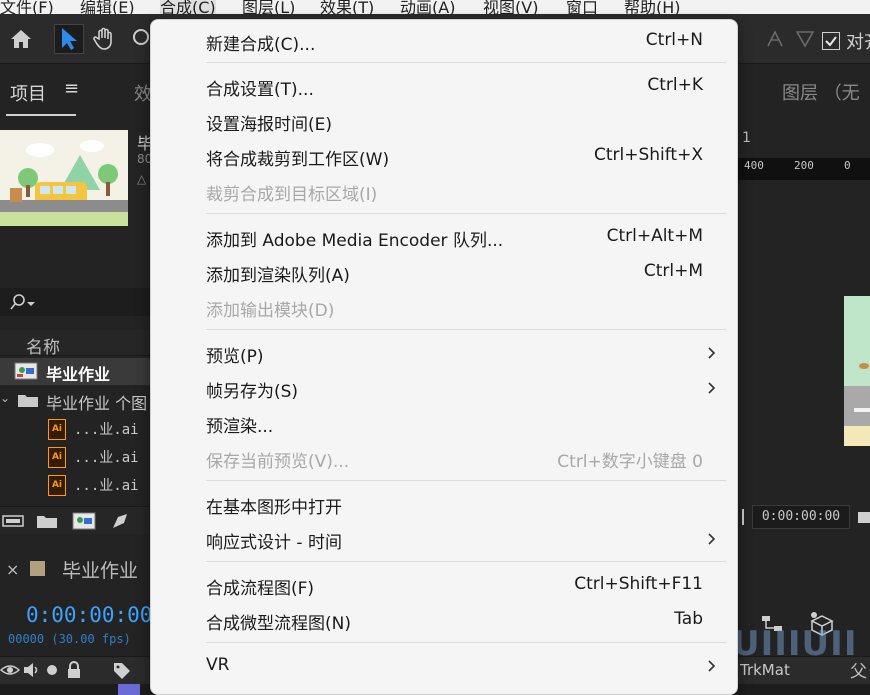 The width and height of the screenshot is (870, 695). What do you see at coordinates (444, 272) in the screenshot?
I see `menu-item-add-to-render-queue: 添加到渲染队列(A) Ctrl+M` at bounding box center [444, 272].